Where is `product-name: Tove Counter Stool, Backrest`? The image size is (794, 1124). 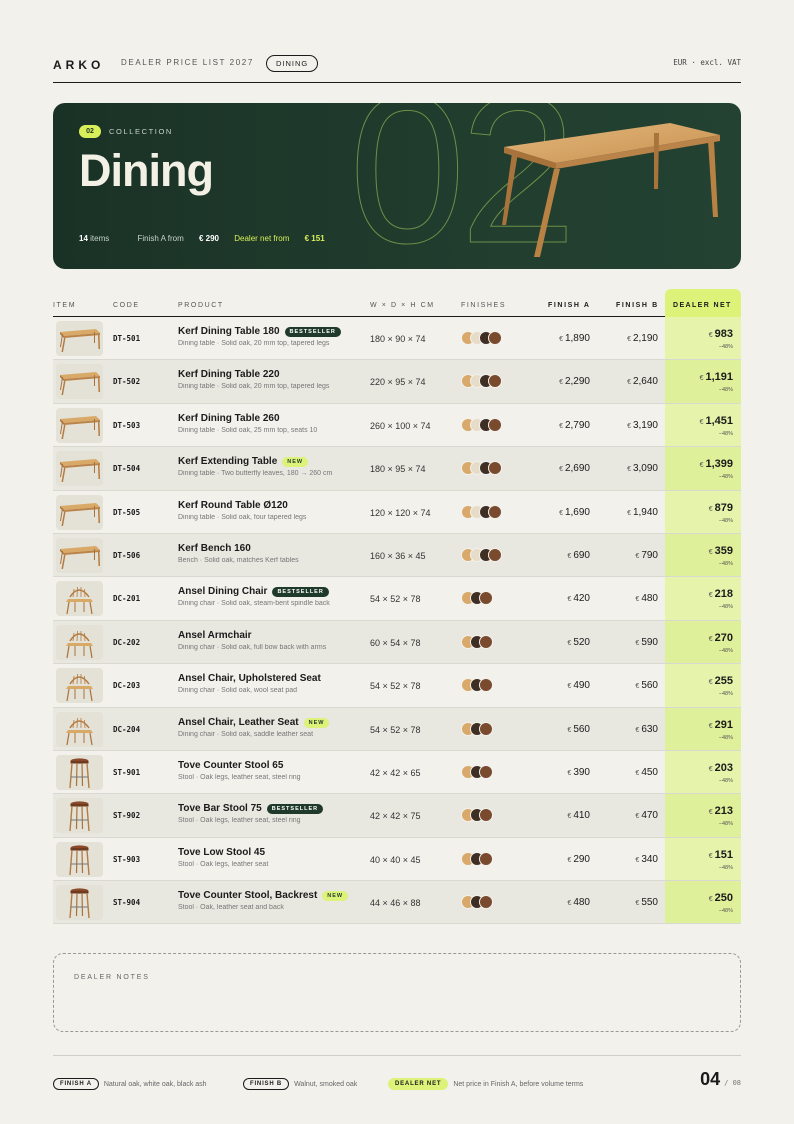
product-name: Tove Counter Stool, Backrest is located at coordinates (248, 896).